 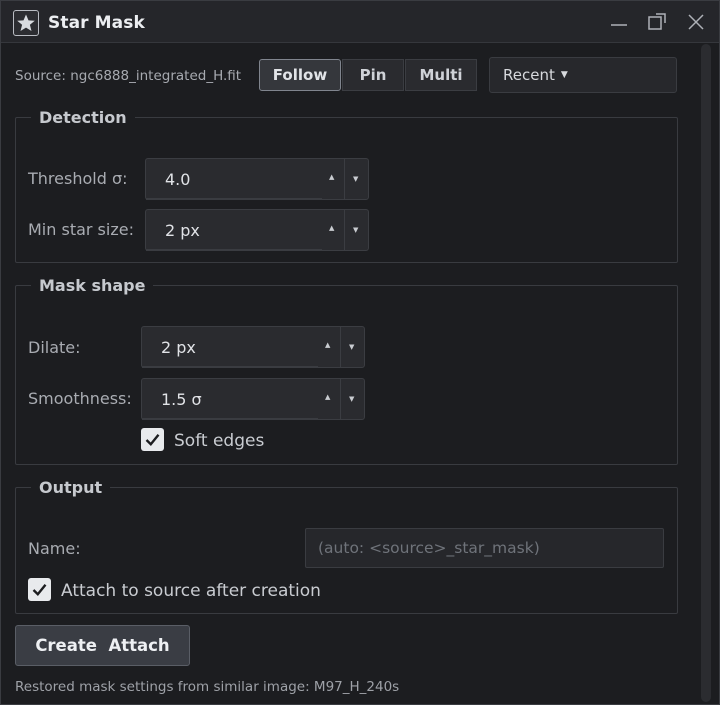 What do you see at coordinates (128, 76) in the screenshot?
I see `source-label: Source: ngc6888_integrated_H.fit` at bounding box center [128, 76].